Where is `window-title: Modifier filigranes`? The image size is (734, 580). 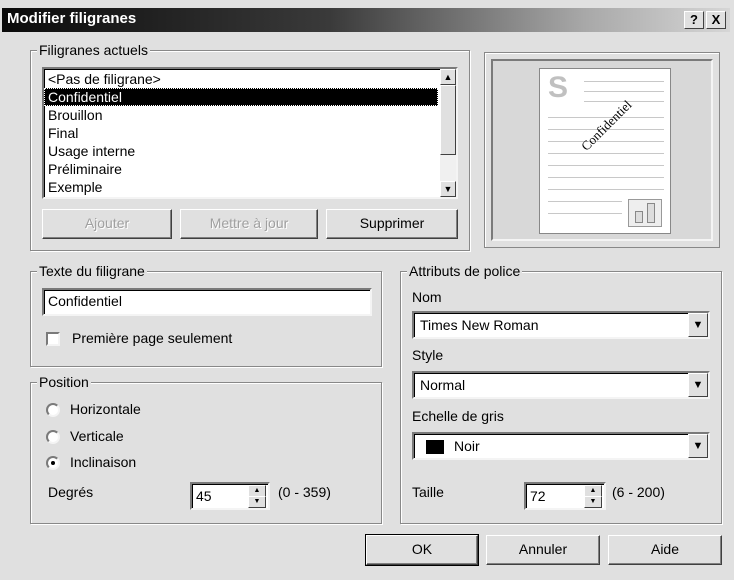 window-title: Modifier filigranes is located at coordinates (72, 18).